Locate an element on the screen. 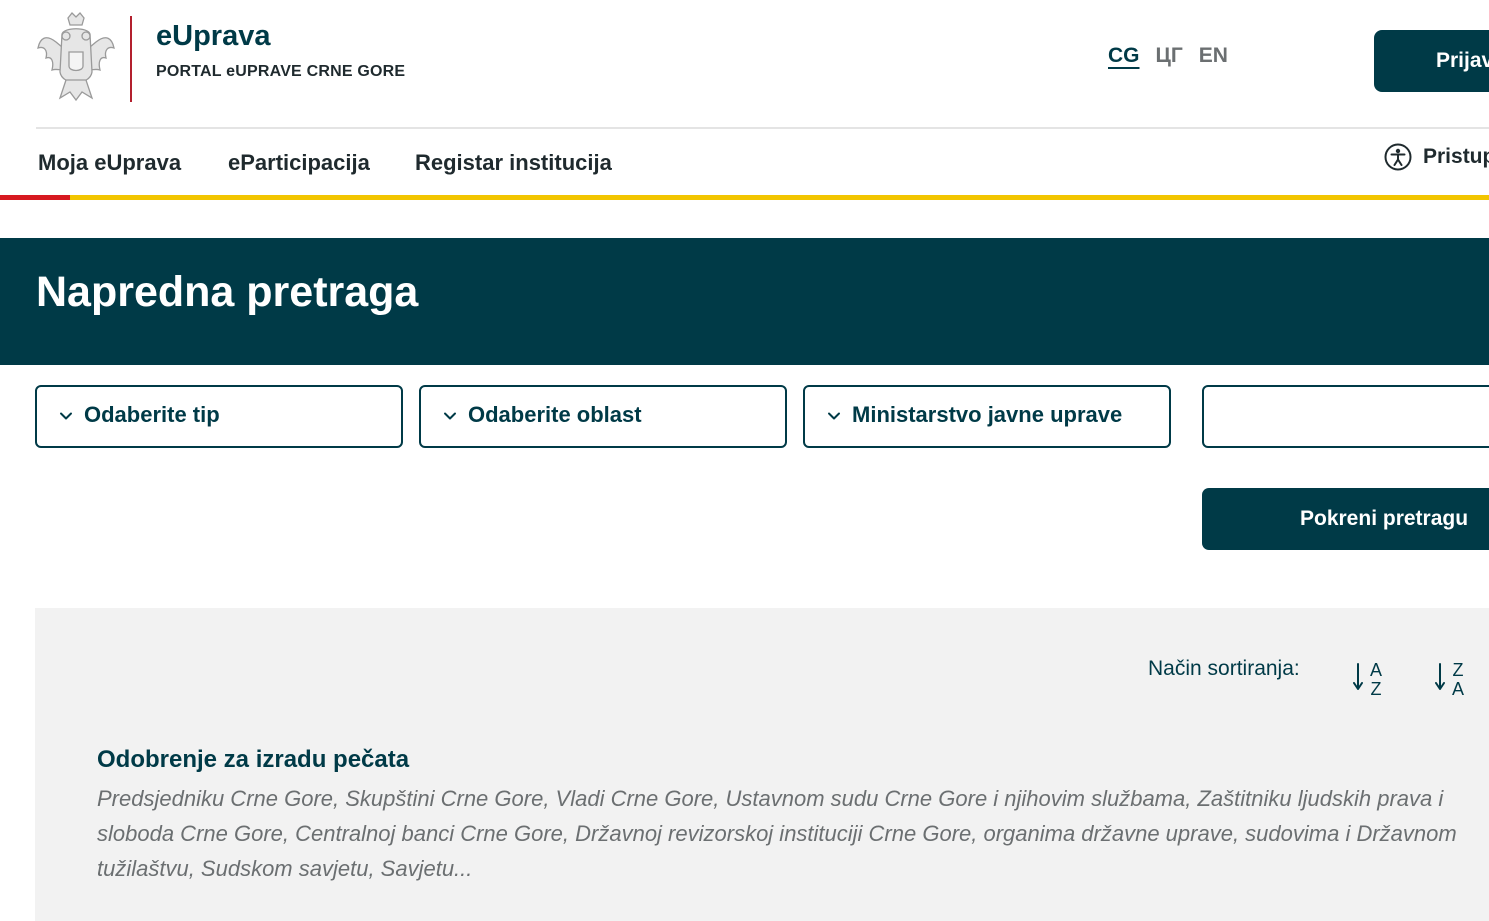  brand-subtitle: PORTAL eUPRAVE CRNE GORE is located at coordinates (281, 71).